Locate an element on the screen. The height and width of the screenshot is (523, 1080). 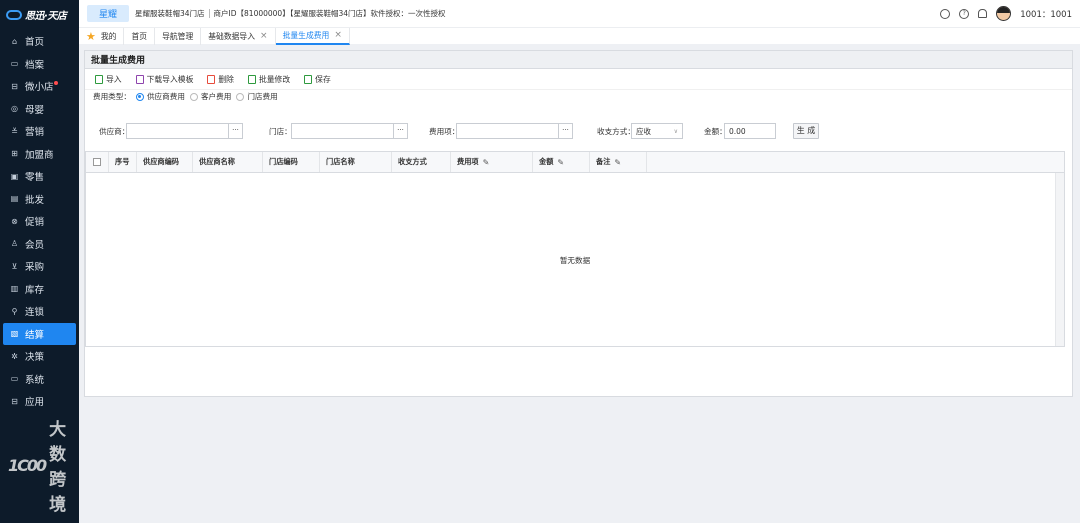
sidebar-item-label: 采购 is located at coordinates (35, 268).